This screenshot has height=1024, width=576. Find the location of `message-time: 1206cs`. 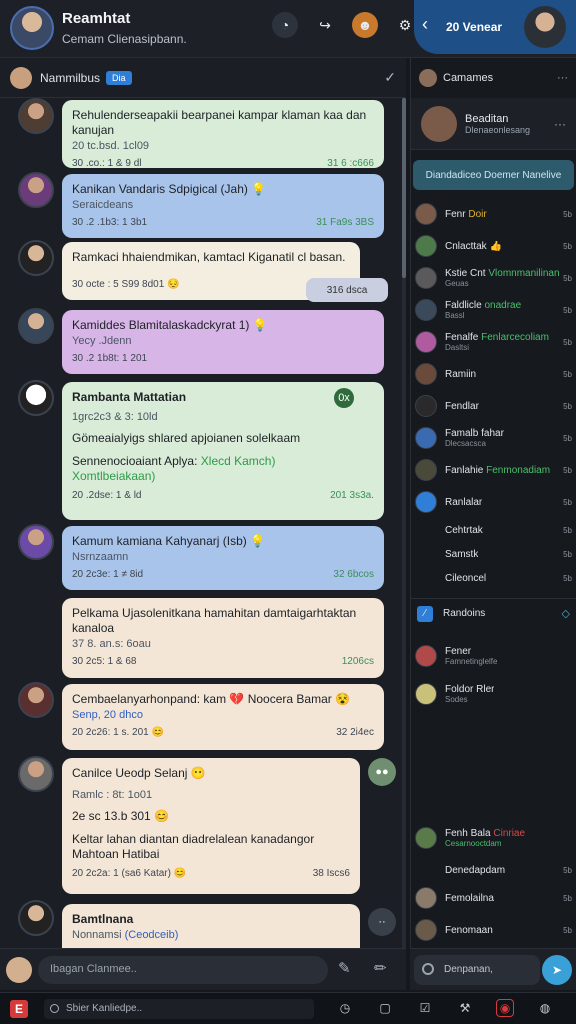

message-time: 1206cs is located at coordinates (357, 661).